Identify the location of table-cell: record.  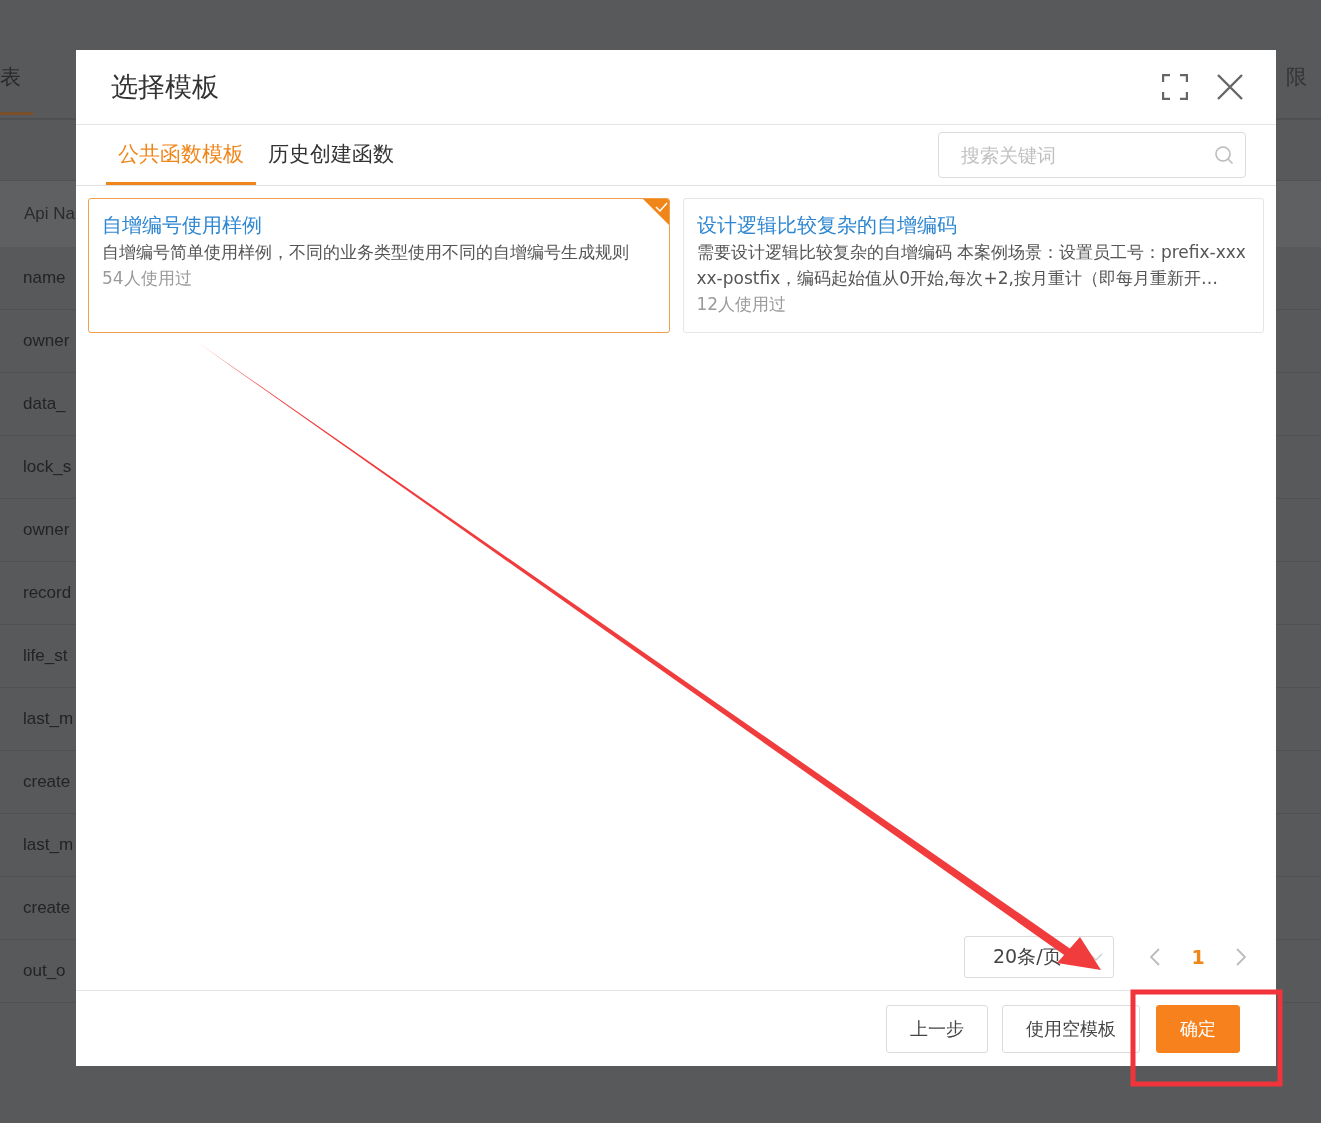
(47, 593).